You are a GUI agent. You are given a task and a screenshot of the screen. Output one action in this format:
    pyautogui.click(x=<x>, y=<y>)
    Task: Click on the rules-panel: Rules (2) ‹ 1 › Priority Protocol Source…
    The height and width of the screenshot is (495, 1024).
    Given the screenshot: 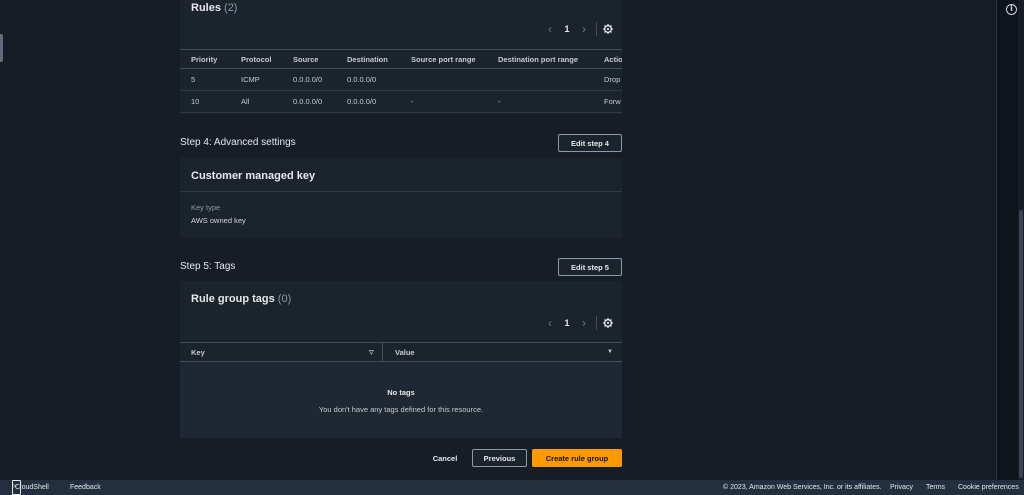 What is the action you would take?
    pyautogui.click(x=401, y=57)
    